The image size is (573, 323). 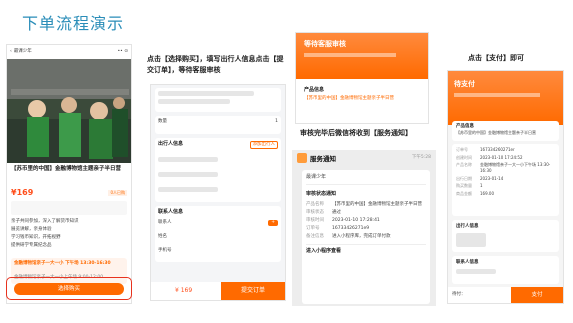 What do you see at coordinates (218, 125) in the screenshot?
I see `quantity-card: 数量 1` at bounding box center [218, 125].